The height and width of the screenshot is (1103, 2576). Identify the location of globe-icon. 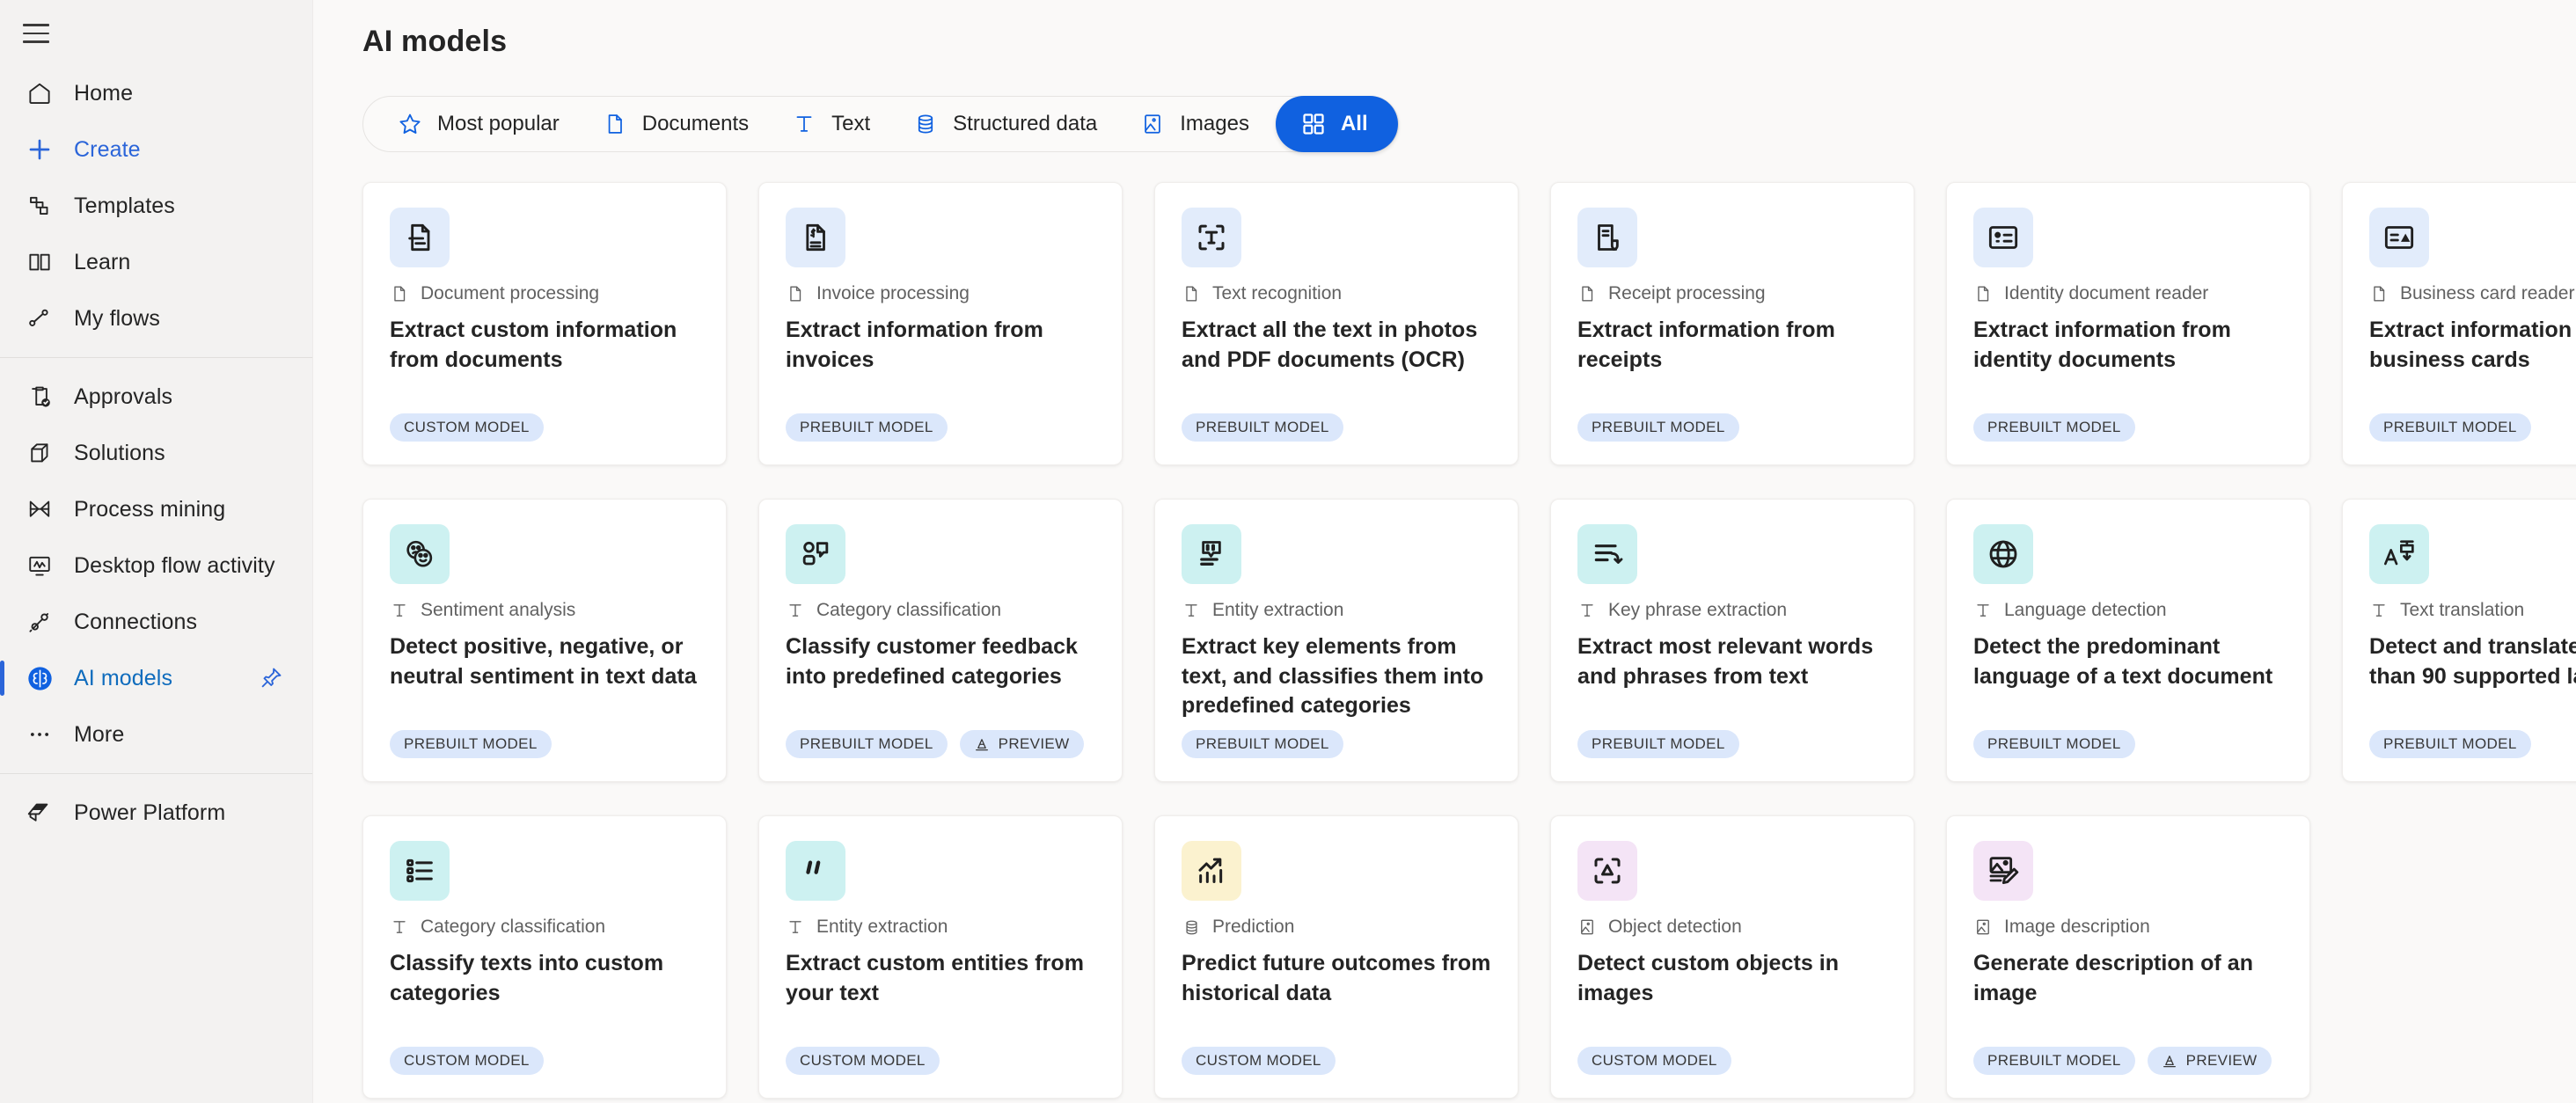
(2003, 554).